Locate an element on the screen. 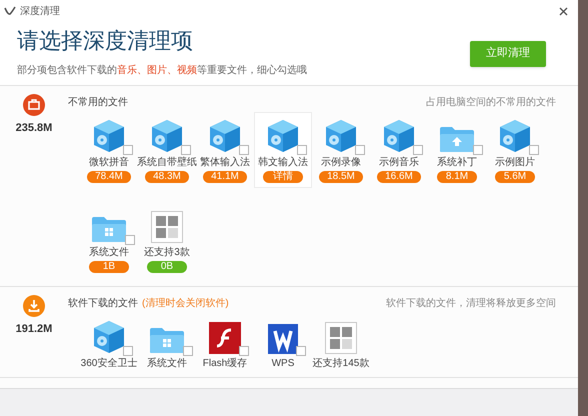  item-label: 韩文输入法 is located at coordinates (283, 162).